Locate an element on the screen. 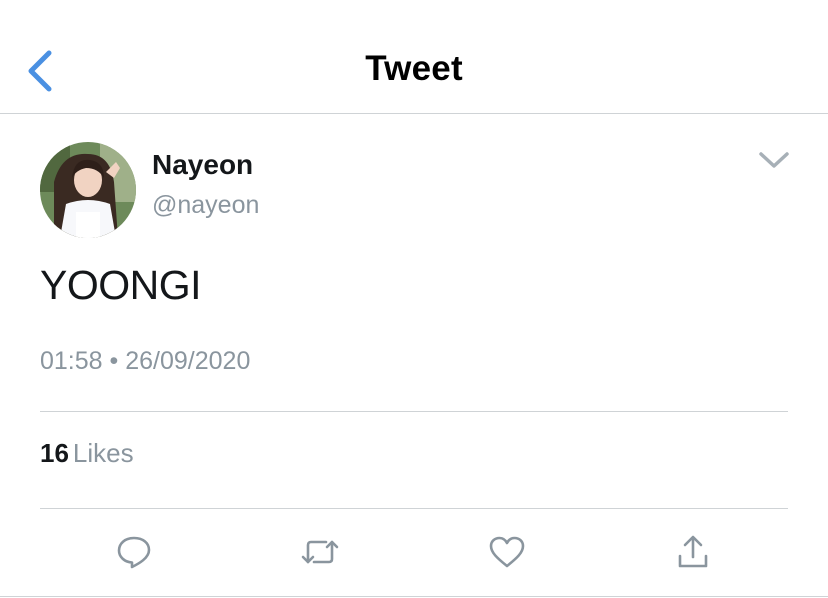  share-button is located at coordinates (693, 552).